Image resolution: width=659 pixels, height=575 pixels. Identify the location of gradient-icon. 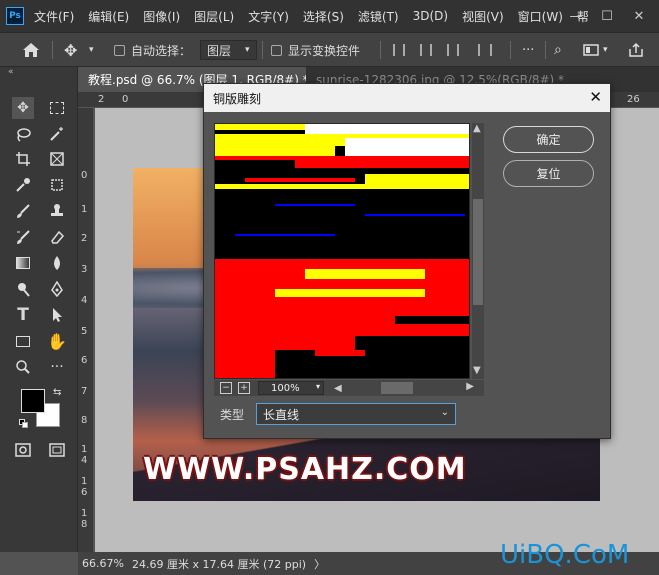
(23, 263).